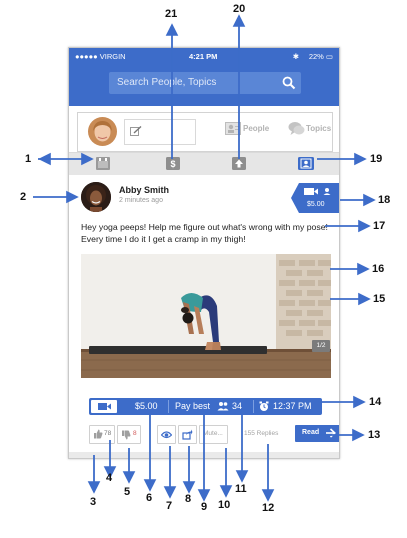 This screenshot has height=538, width=407. Describe the element at coordinates (239, 9) in the screenshot. I see `callout-20: 20` at that location.